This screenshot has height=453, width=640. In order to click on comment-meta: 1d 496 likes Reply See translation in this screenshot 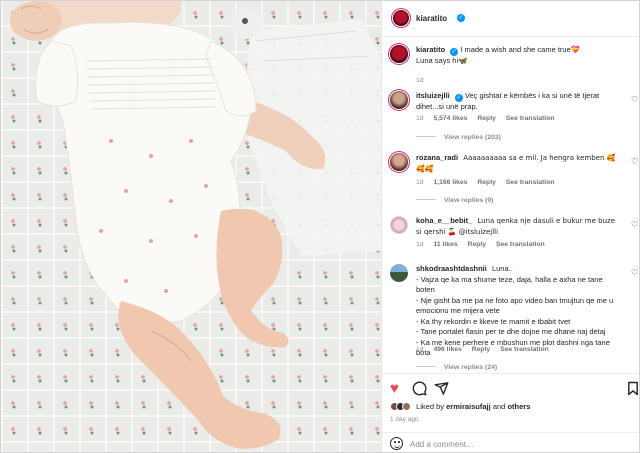, I will do `click(486, 349)`.